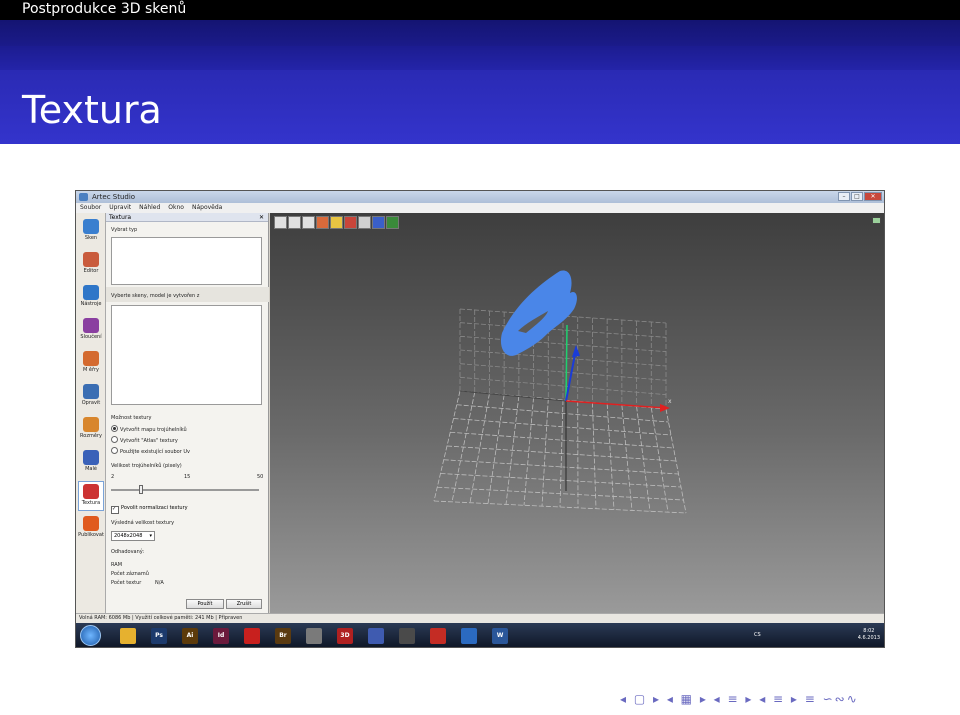 This screenshot has height=715, width=960. Describe the element at coordinates (244, 604) in the screenshot. I see `cancel-button: Zrušit` at that location.